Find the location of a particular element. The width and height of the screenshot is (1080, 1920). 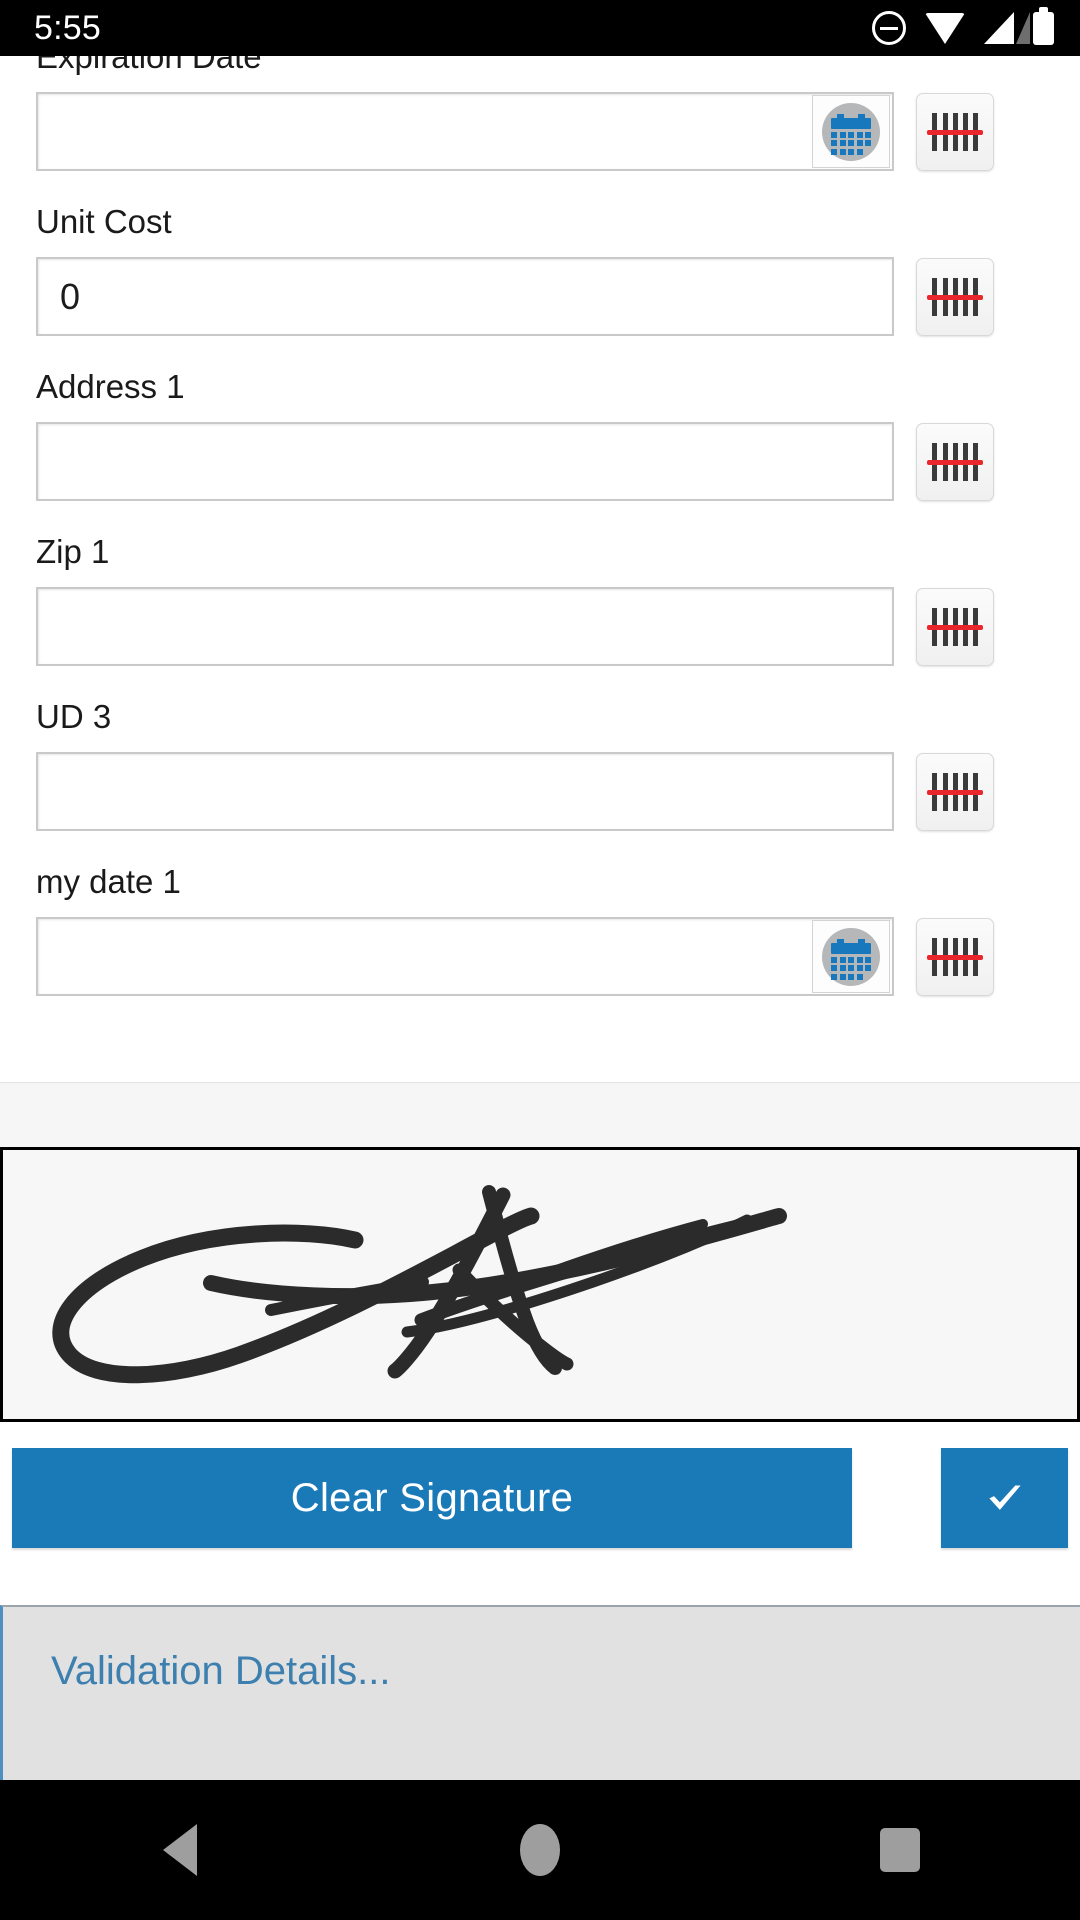

wifi-icon is located at coordinates (945, 28).